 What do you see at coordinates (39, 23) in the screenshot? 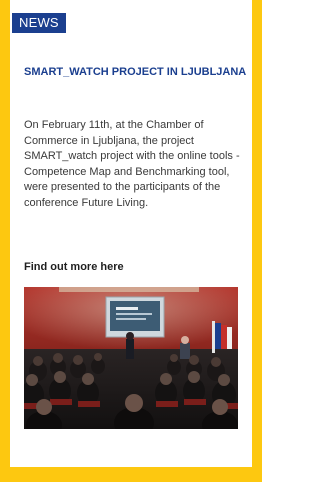
I see `news-badge: NEWS` at bounding box center [39, 23].